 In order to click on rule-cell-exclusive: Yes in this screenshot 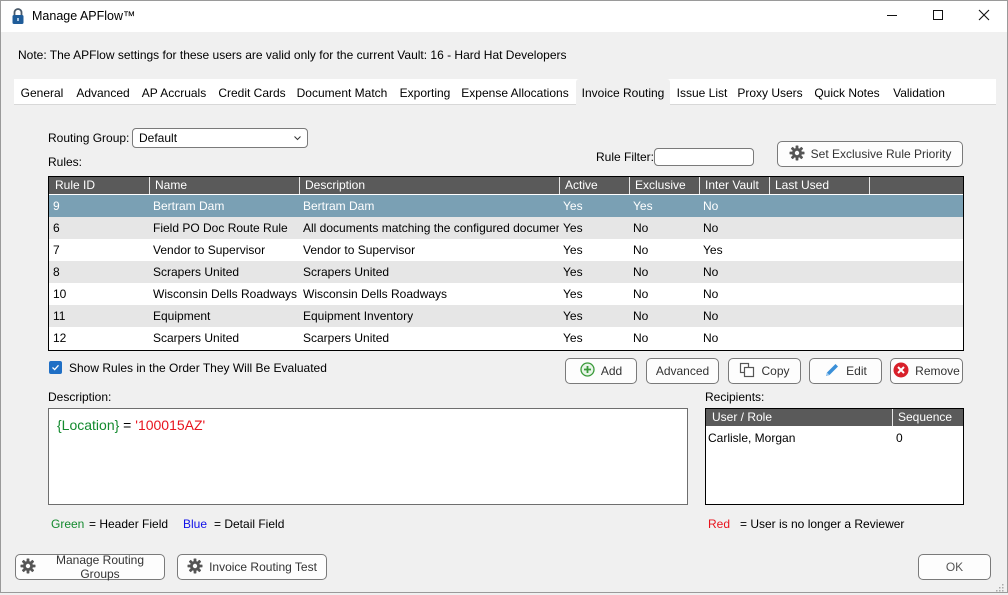, I will do `click(643, 206)`.